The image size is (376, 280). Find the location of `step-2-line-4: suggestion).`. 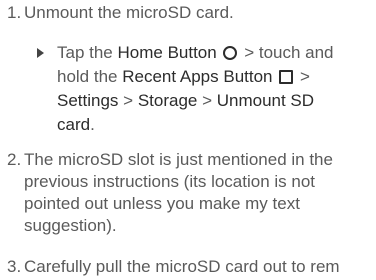

step-2-line-4: suggestion). is located at coordinates (70, 225).